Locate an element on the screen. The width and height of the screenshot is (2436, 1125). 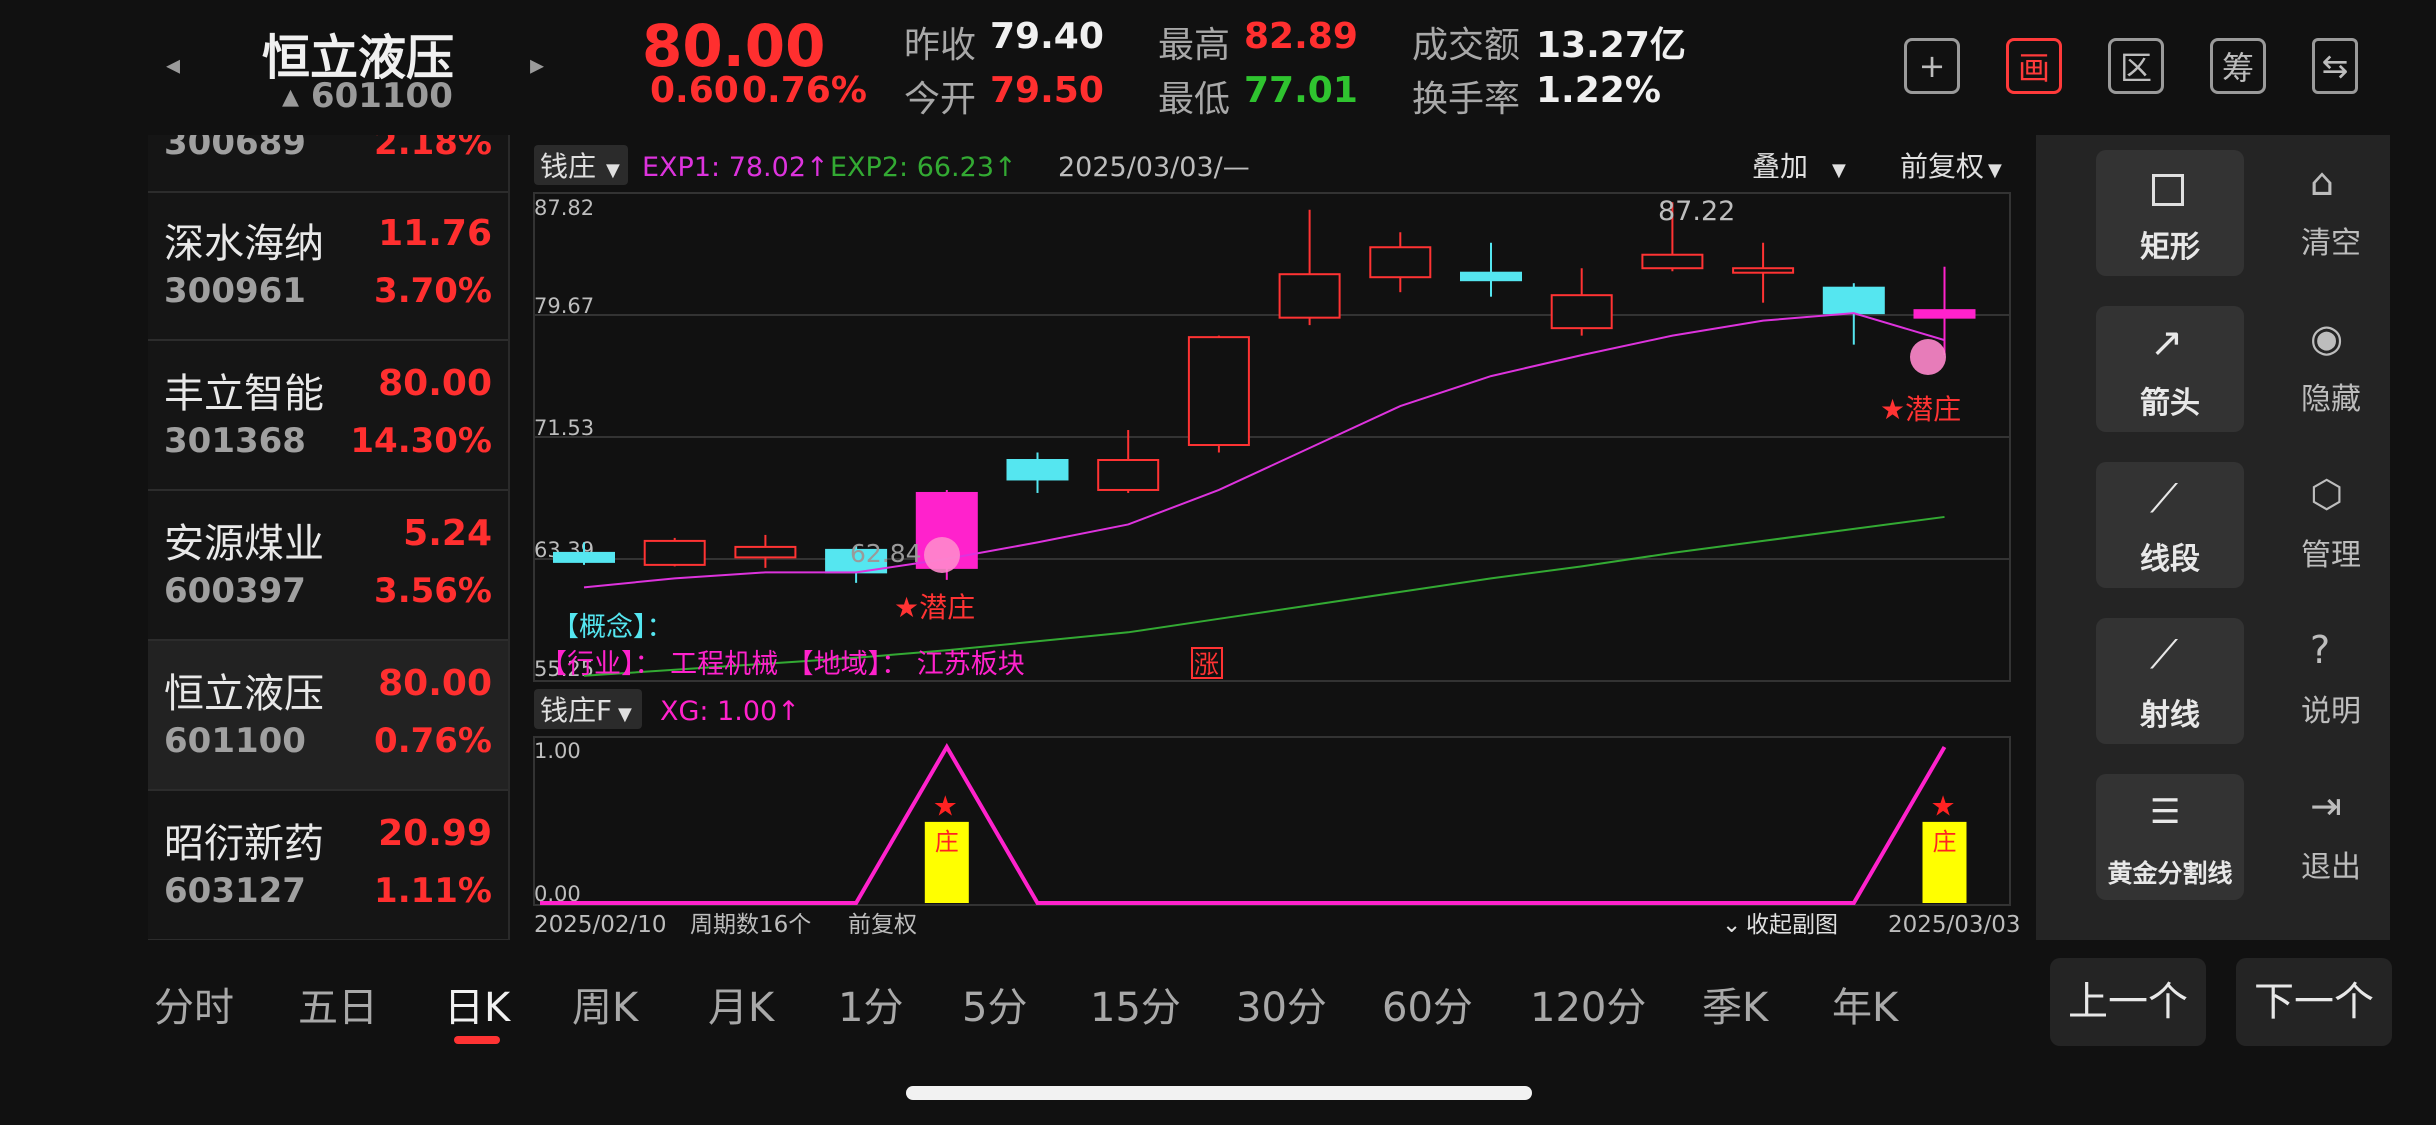
watchlist-item: 深水海纳 11.76 300961 3.70% is located at coordinates (328, 266).